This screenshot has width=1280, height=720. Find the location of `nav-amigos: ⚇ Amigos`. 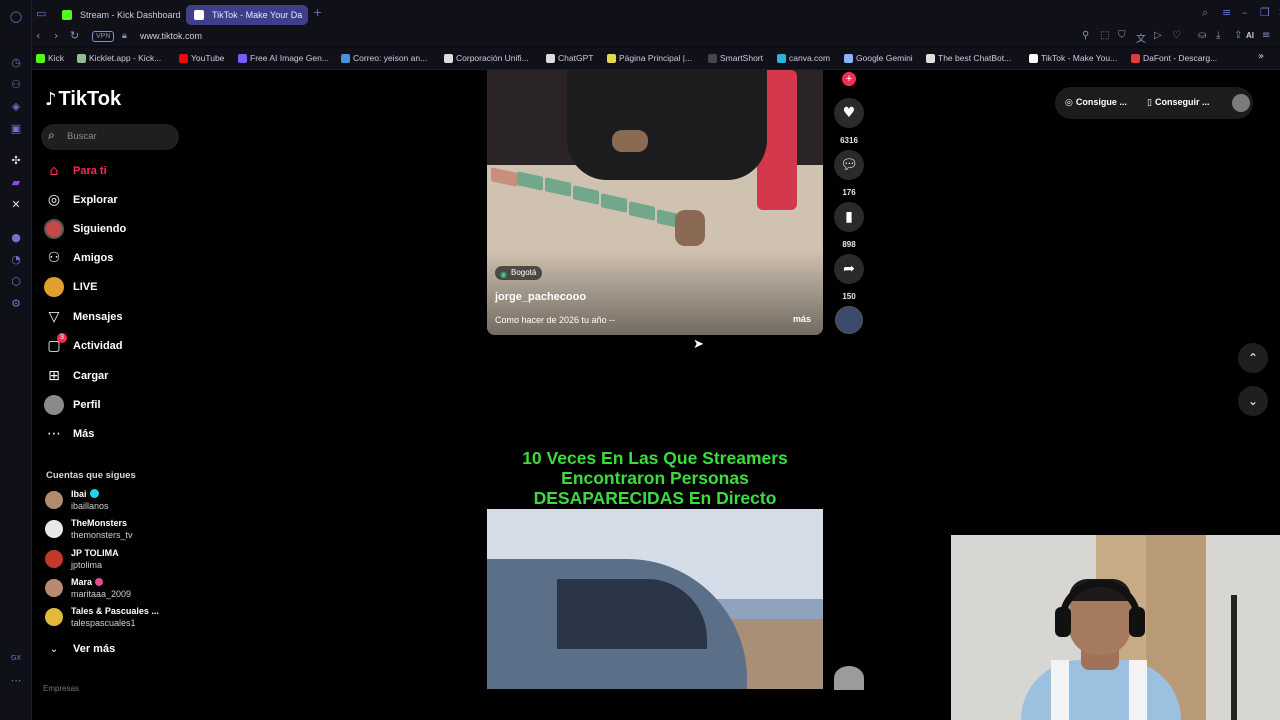

nav-amigos: ⚇ Amigos is located at coordinates (119, 259).